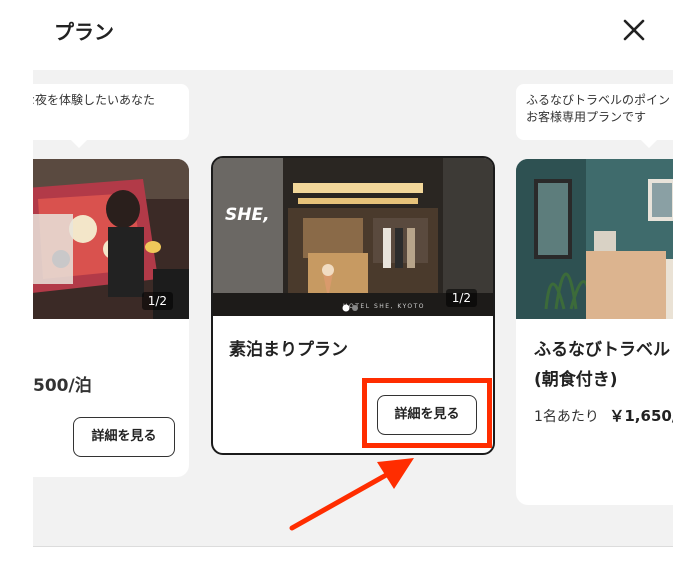 Image resolution: width=699 pixels, height=572 pixels. Describe the element at coordinates (566, 417) in the screenshot. I see `price-label: 1名あたり` at that location.